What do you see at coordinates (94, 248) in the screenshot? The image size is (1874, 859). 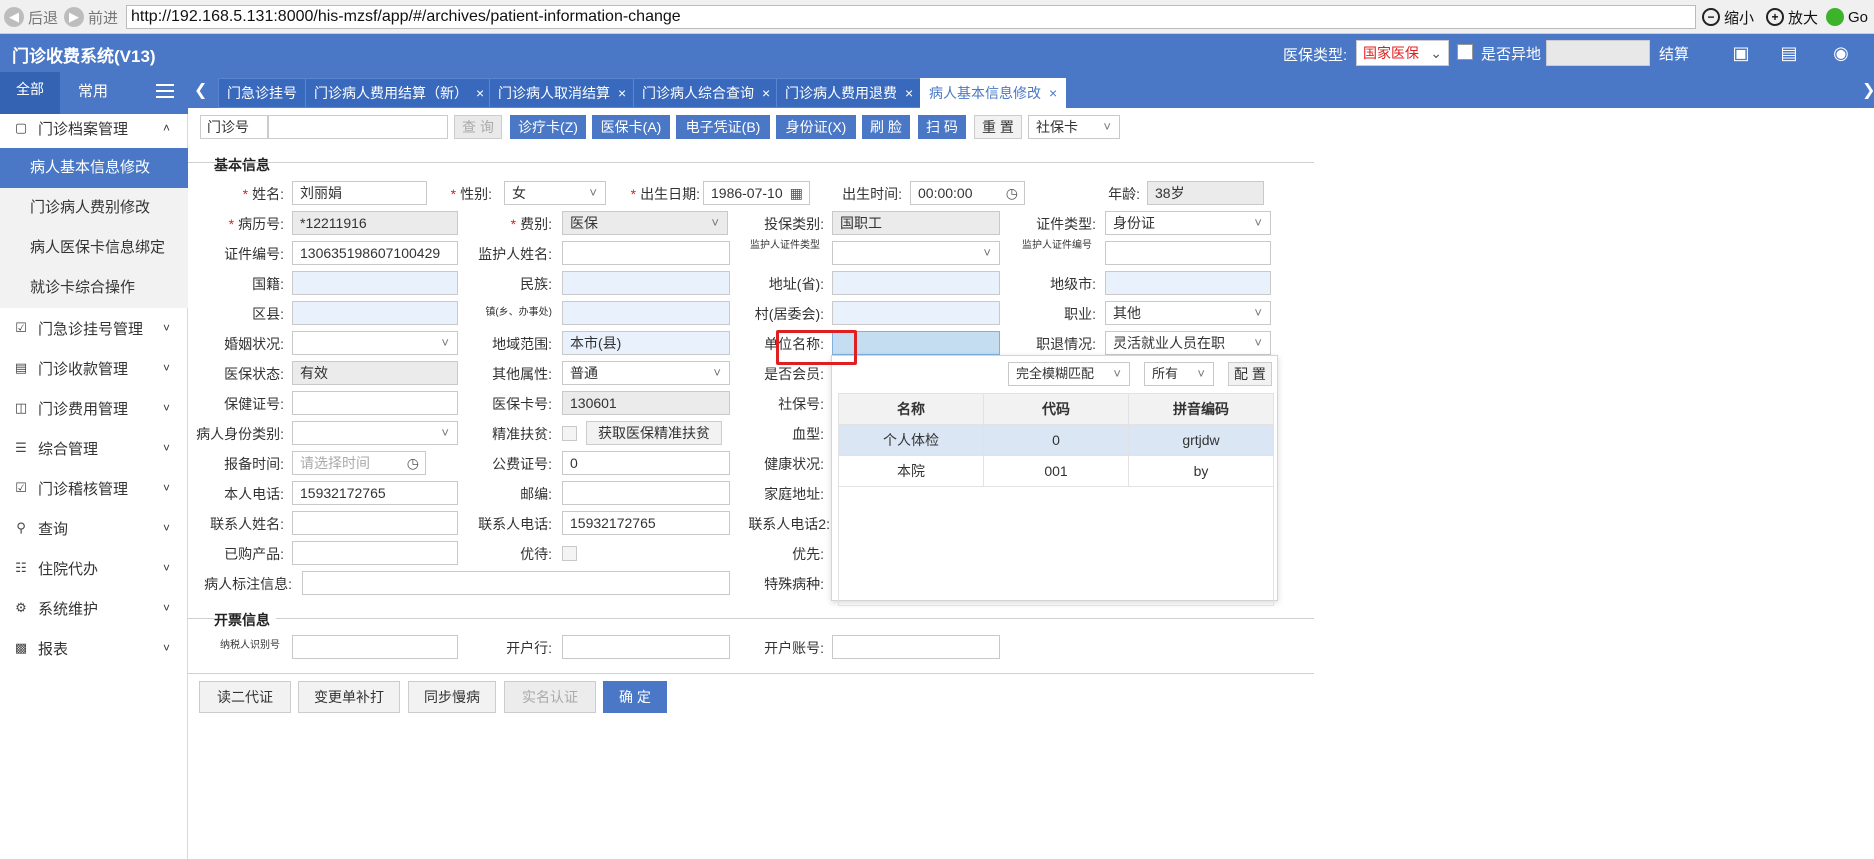 I see `sidebar-item-insurance-card-binding: 病人医保卡信息绑定` at bounding box center [94, 248].